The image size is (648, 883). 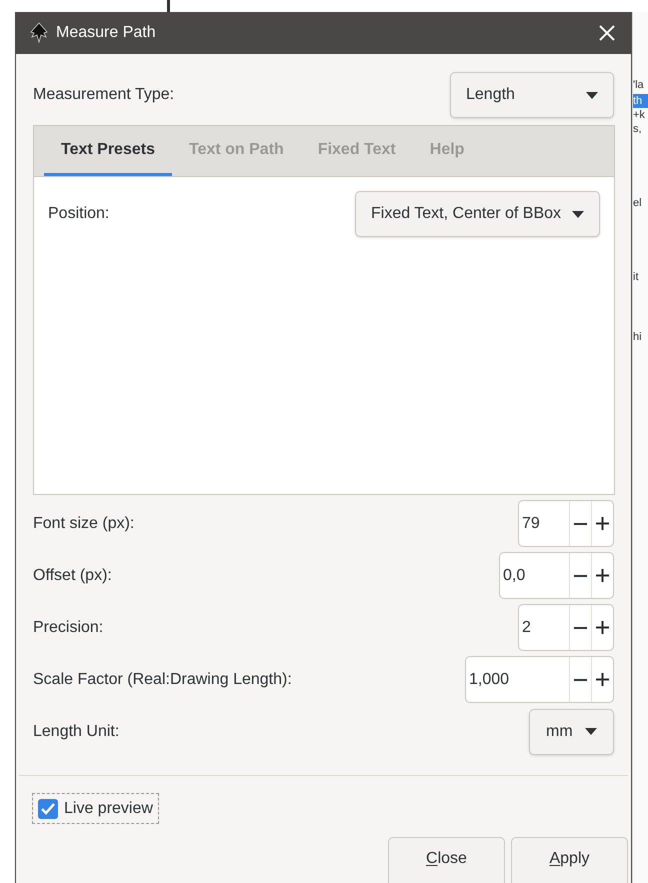 I want to click on close-dialog-button: Close, so click(x=446, y=860).